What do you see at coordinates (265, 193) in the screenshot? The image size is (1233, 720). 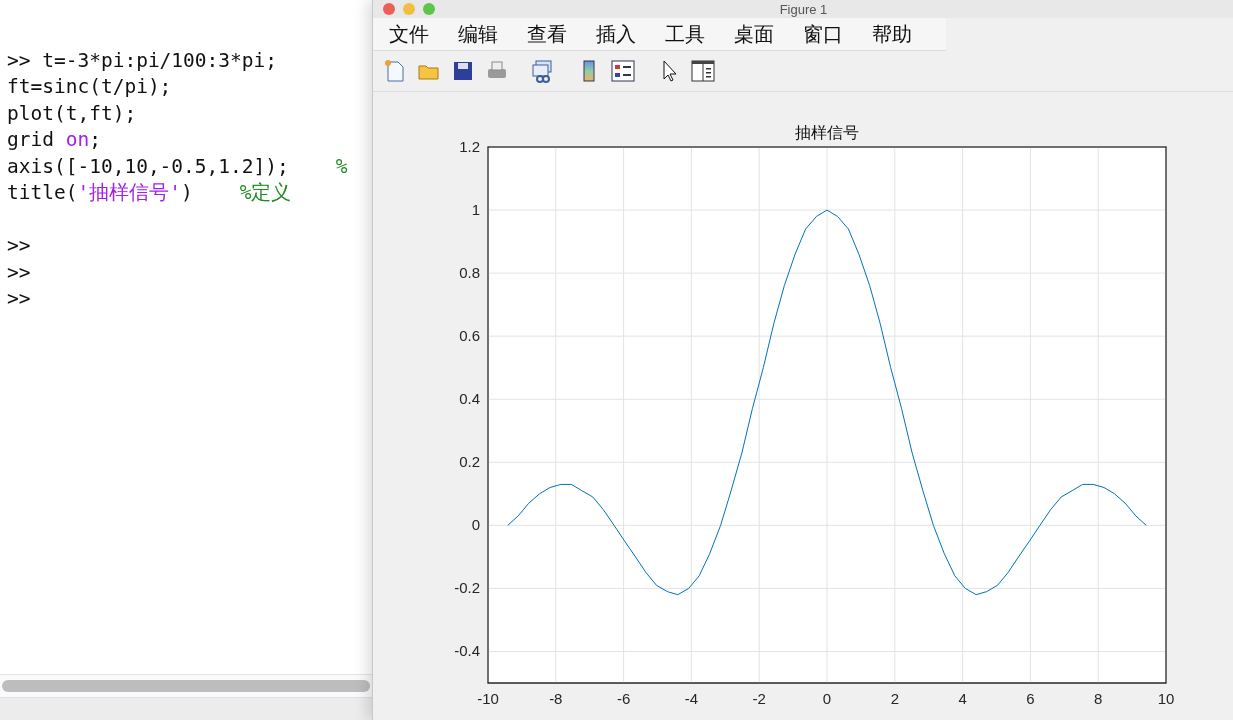 I see `code-comment: %定义` at bounding box center [265, 193].